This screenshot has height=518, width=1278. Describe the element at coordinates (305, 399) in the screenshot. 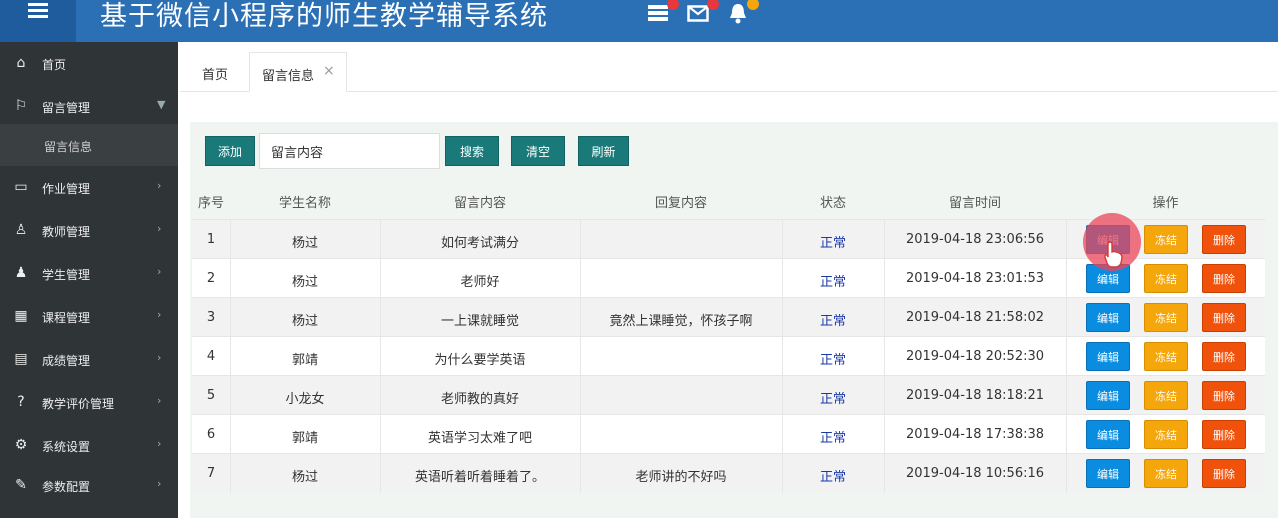

I see `cell-student: 小龙女` at that location.